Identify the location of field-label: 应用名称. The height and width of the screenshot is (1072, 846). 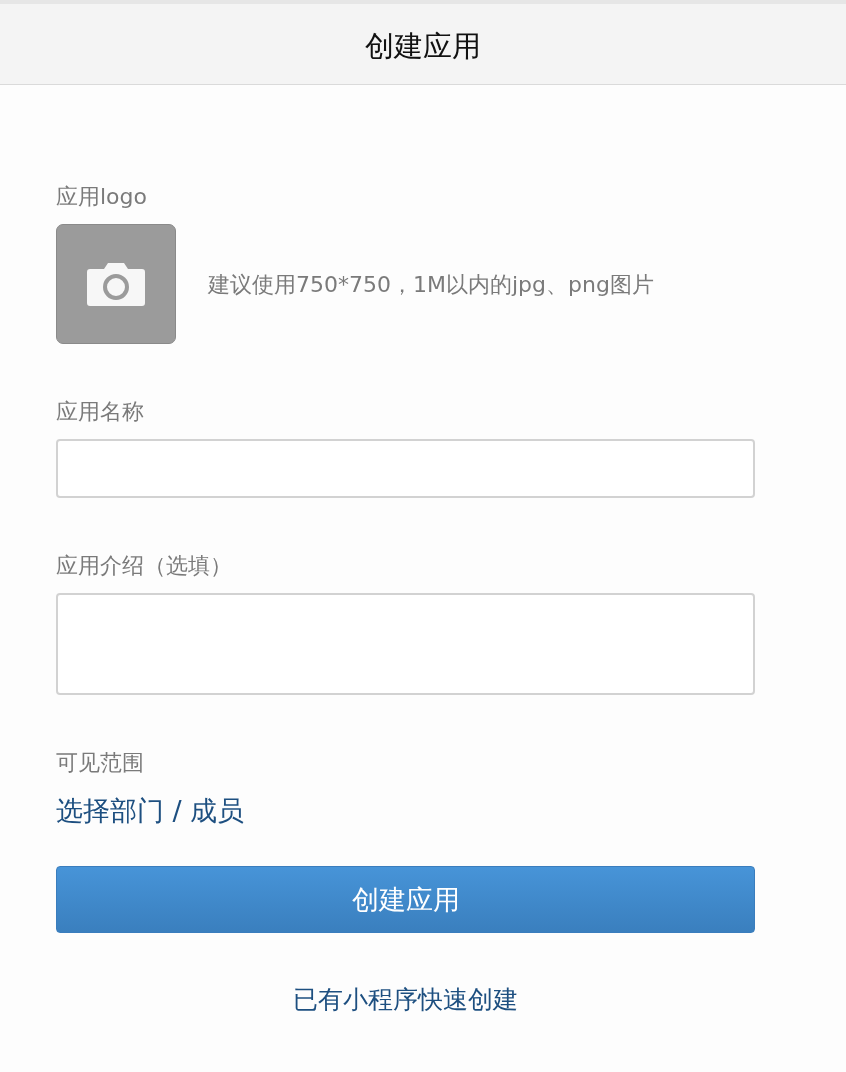
(100, 412).